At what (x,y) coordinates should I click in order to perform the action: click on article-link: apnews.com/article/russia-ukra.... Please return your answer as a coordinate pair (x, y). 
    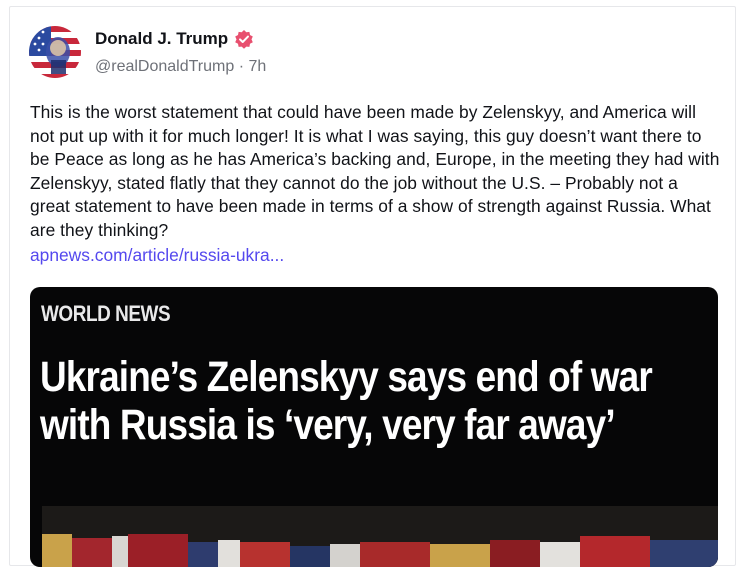
    Looking at the image, I should click on (157, 255).